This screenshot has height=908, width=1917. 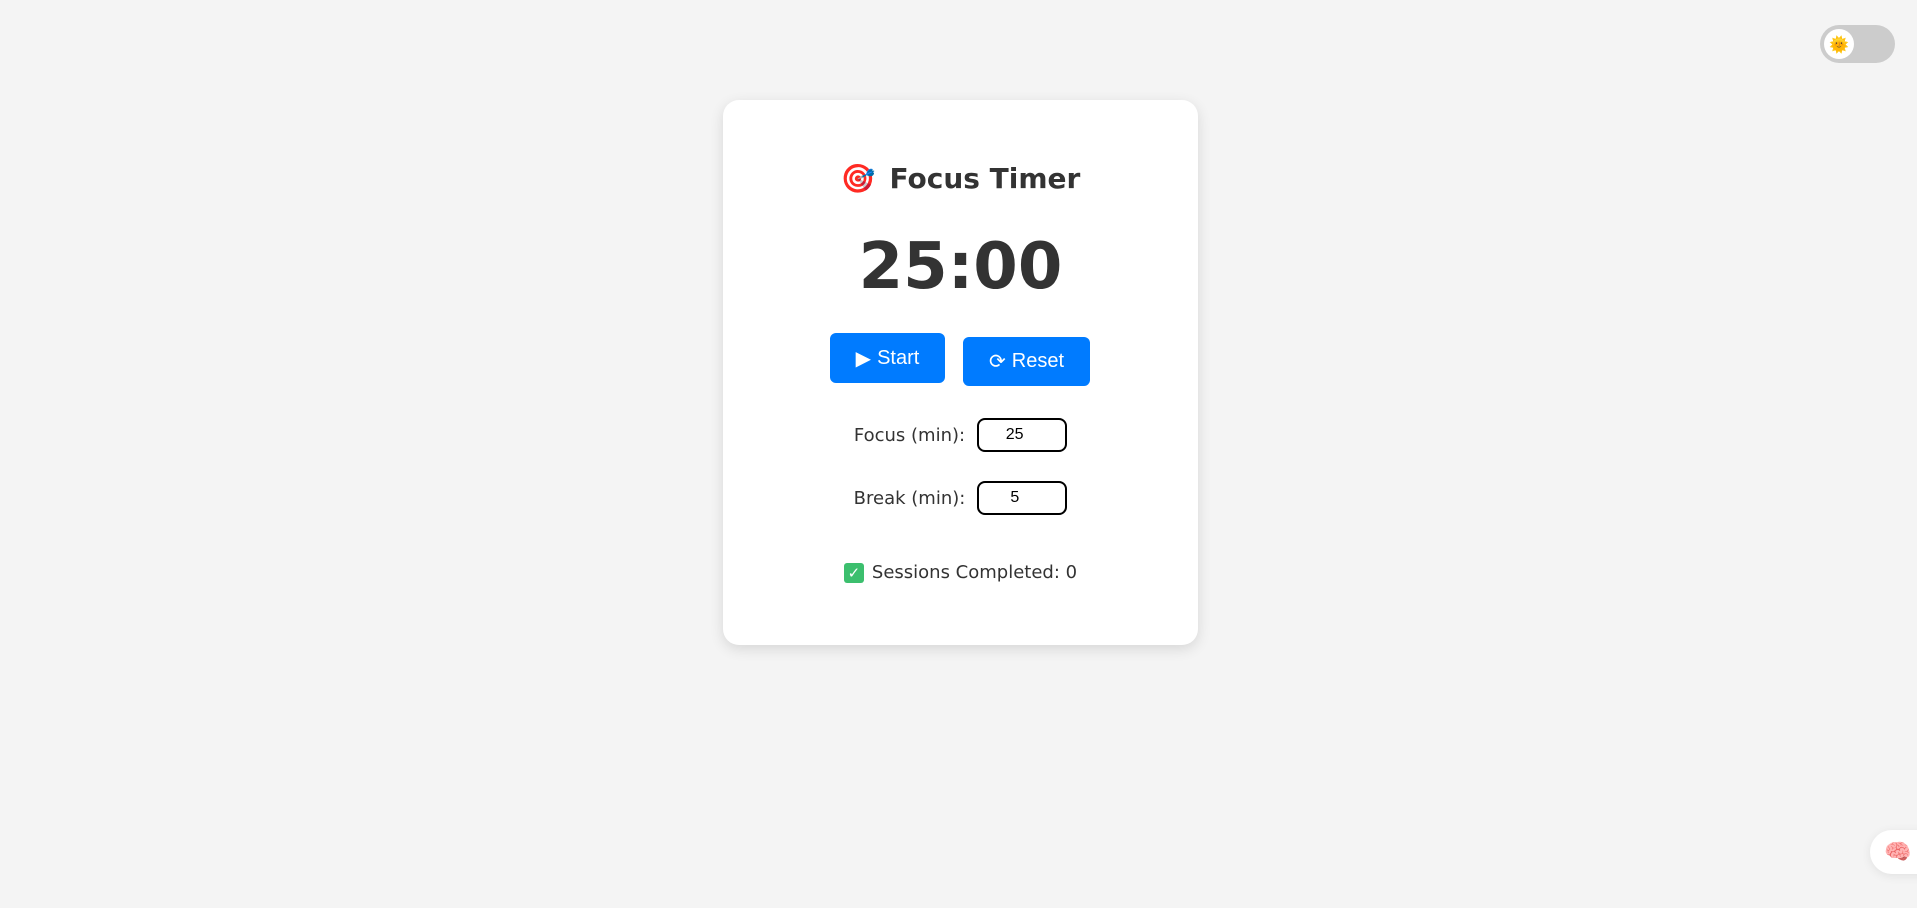 What do you see at coordinates (1857, 44) in the screenshot?
I see `theme-toggle: 🌞` at bounding box center [1857, 44].